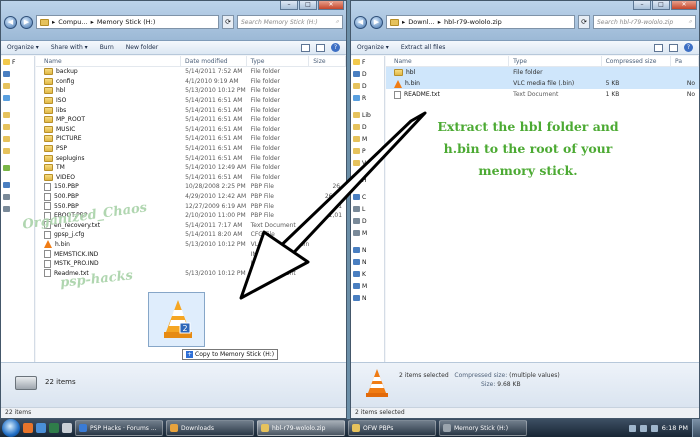 The height and width of the screenshot is (437, 700). What do you see at coordinates (142, 47) in the screenshot?
I see `new-folder-button: New folder` at bounding box center [142, 47].